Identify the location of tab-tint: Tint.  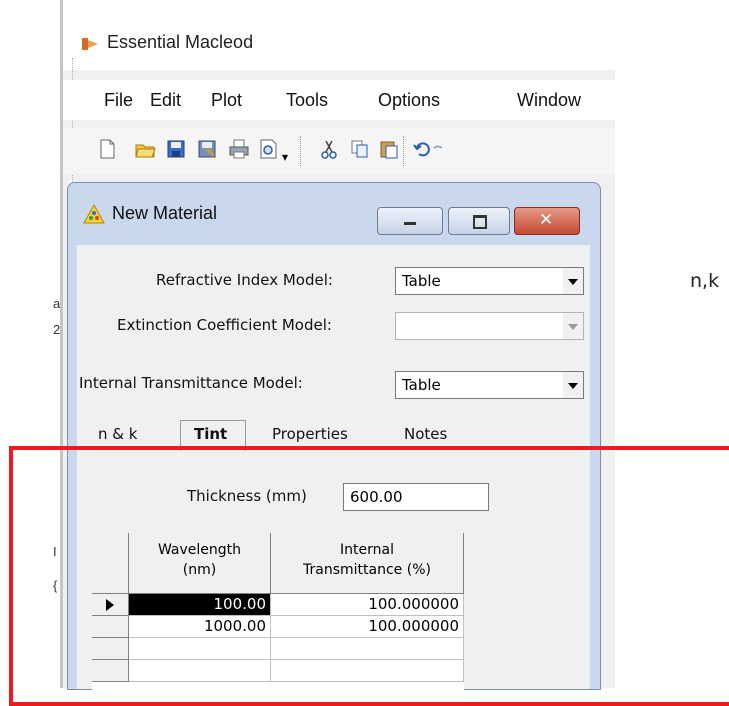
(210, 434).